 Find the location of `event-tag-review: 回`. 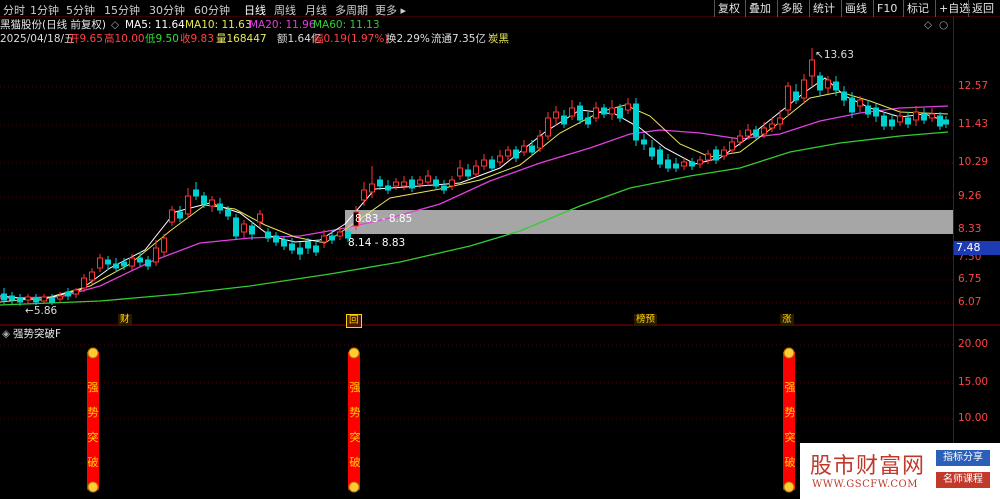

event-tag-review: 回 is located at coordinates (354, 321).